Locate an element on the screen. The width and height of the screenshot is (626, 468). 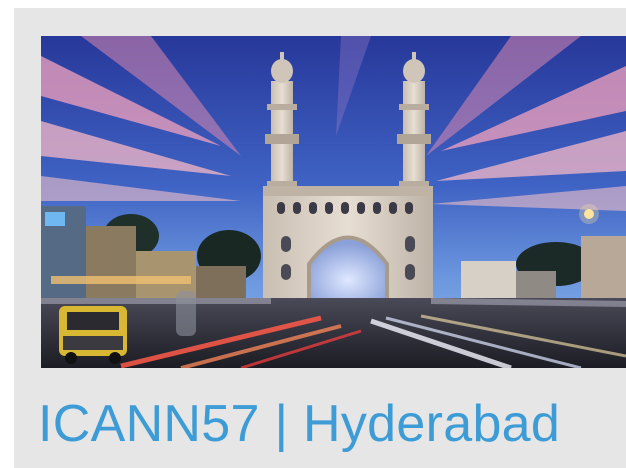
pedestrian is located at coordinates (186, 313).